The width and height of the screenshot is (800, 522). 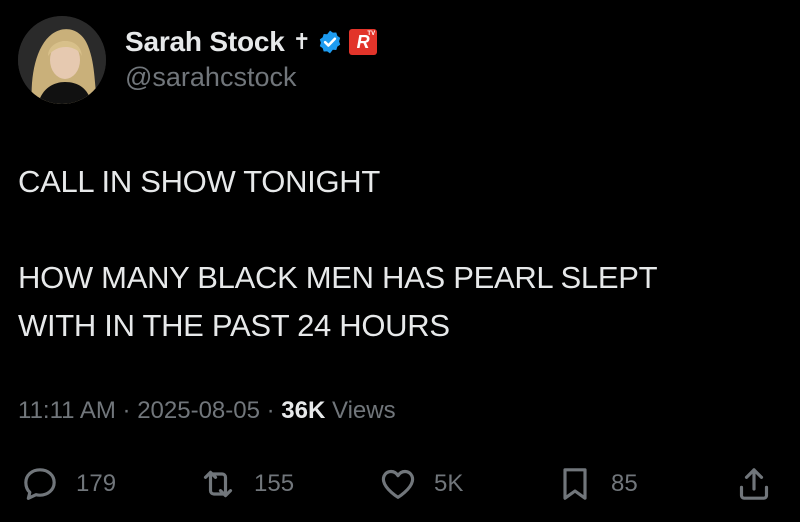 I want to click on views-count: 36K, so click(x=303, y=410).